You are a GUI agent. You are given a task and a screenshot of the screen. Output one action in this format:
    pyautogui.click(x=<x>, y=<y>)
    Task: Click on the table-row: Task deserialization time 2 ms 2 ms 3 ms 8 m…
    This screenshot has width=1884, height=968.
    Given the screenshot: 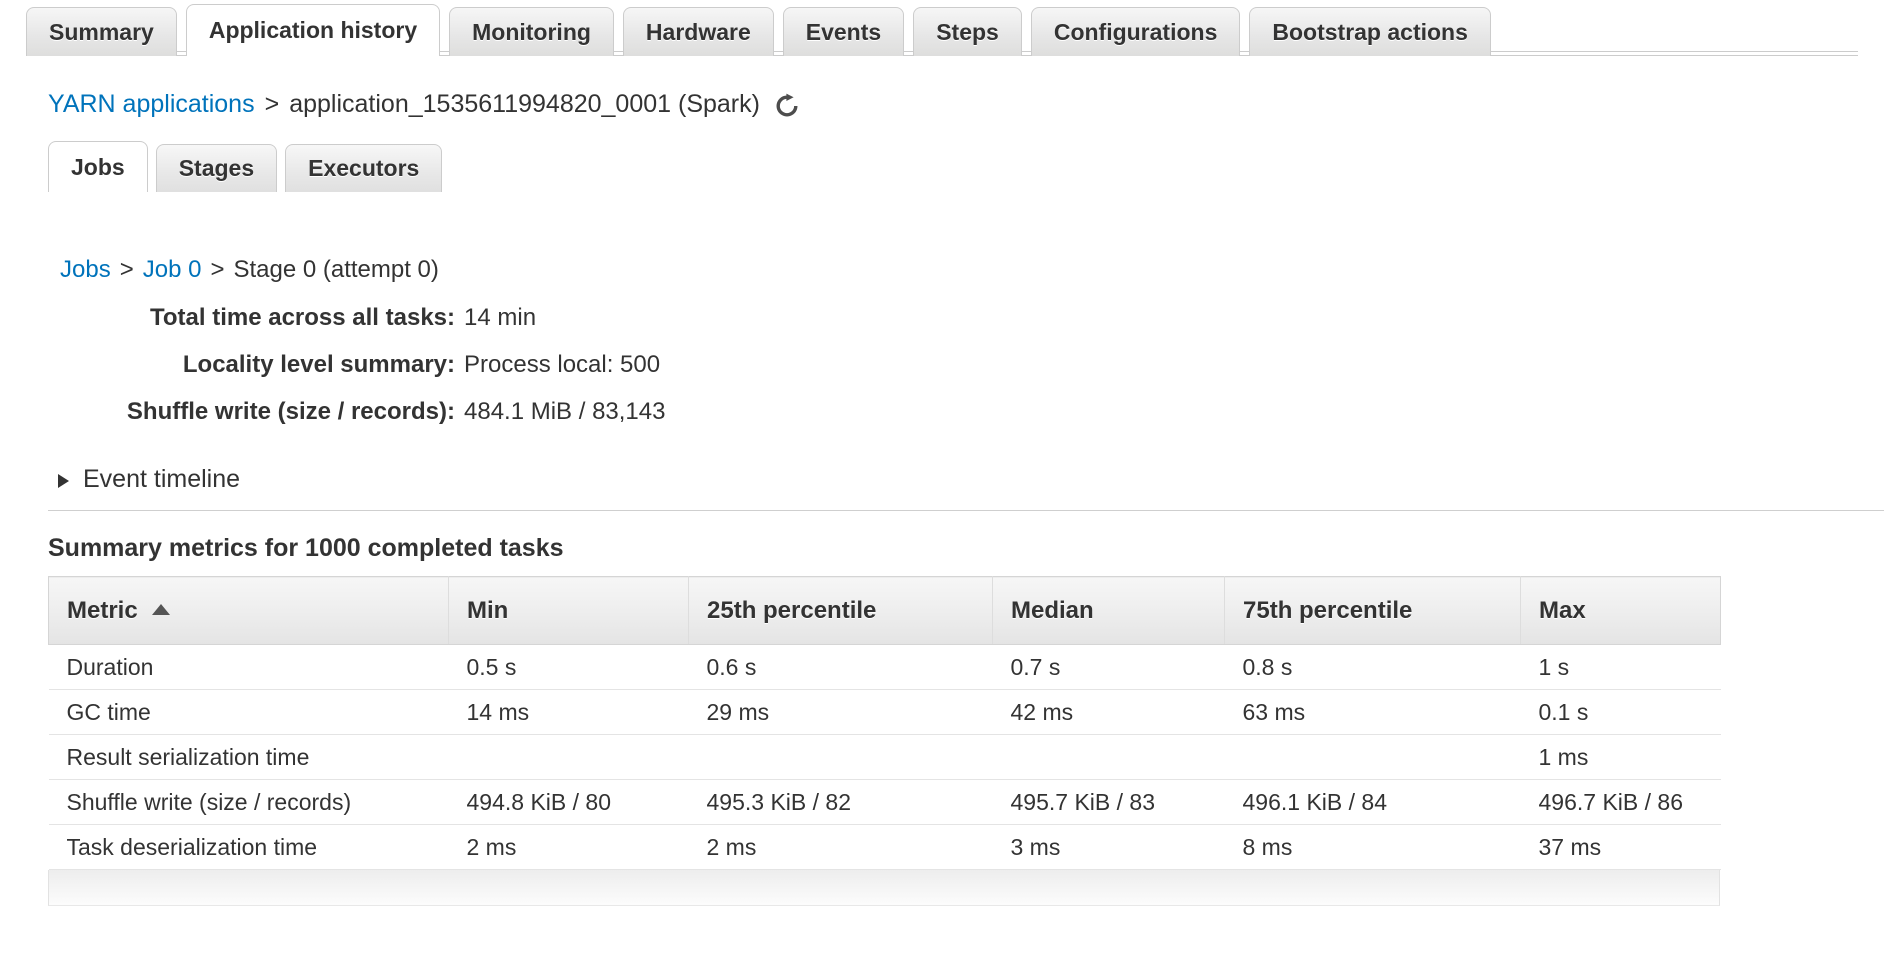 What is the action you would take?
    pyautogui.click(x=884, y=847)
    